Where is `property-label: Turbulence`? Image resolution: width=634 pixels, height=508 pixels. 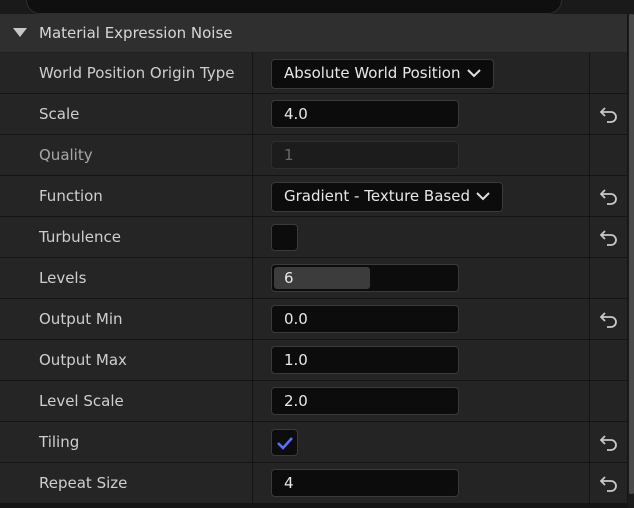 property-label: Turbulence is located at coordinates (80, 237).